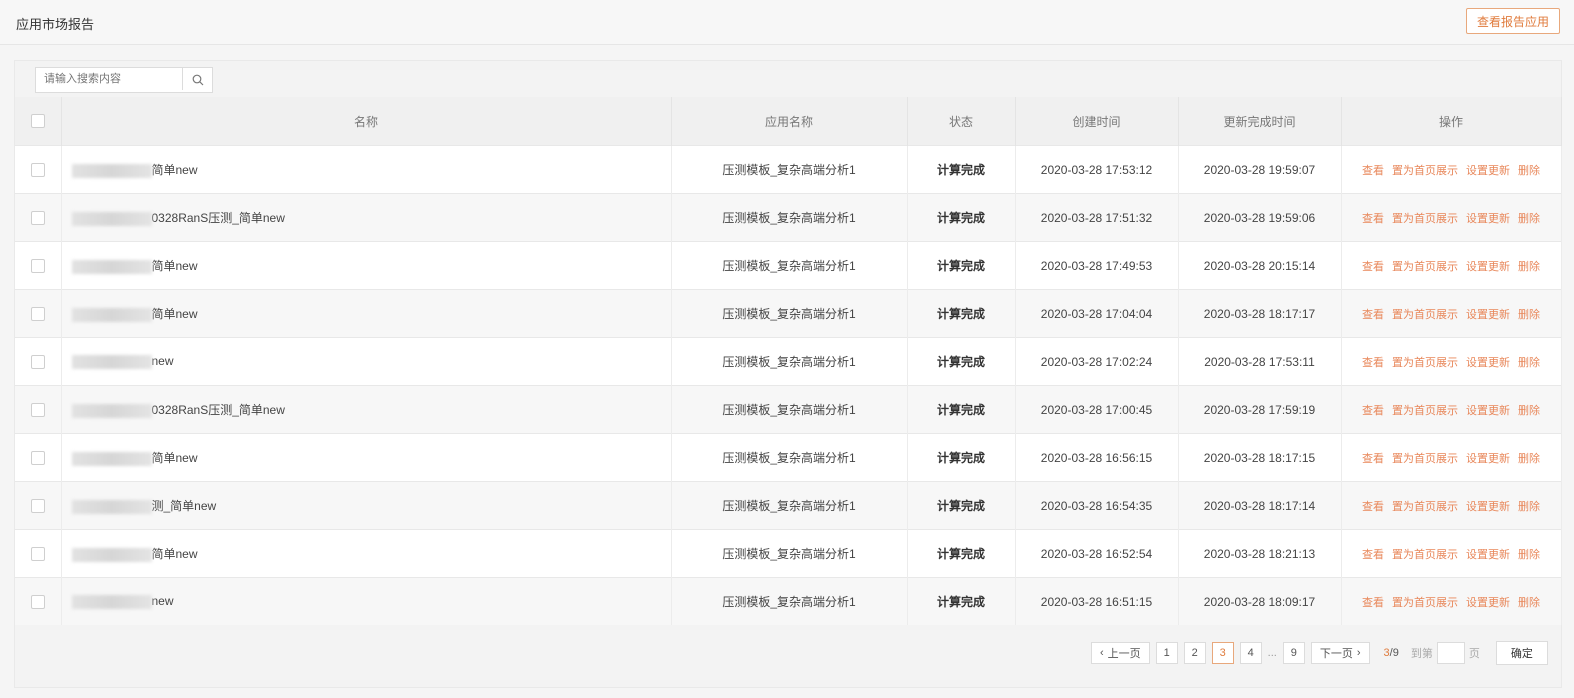 Image resolution: width=1574 pixels, height=698 pixels. I want to click on updated-time-cell: 2020-03-28 18:17:14, so click(1260, 505).